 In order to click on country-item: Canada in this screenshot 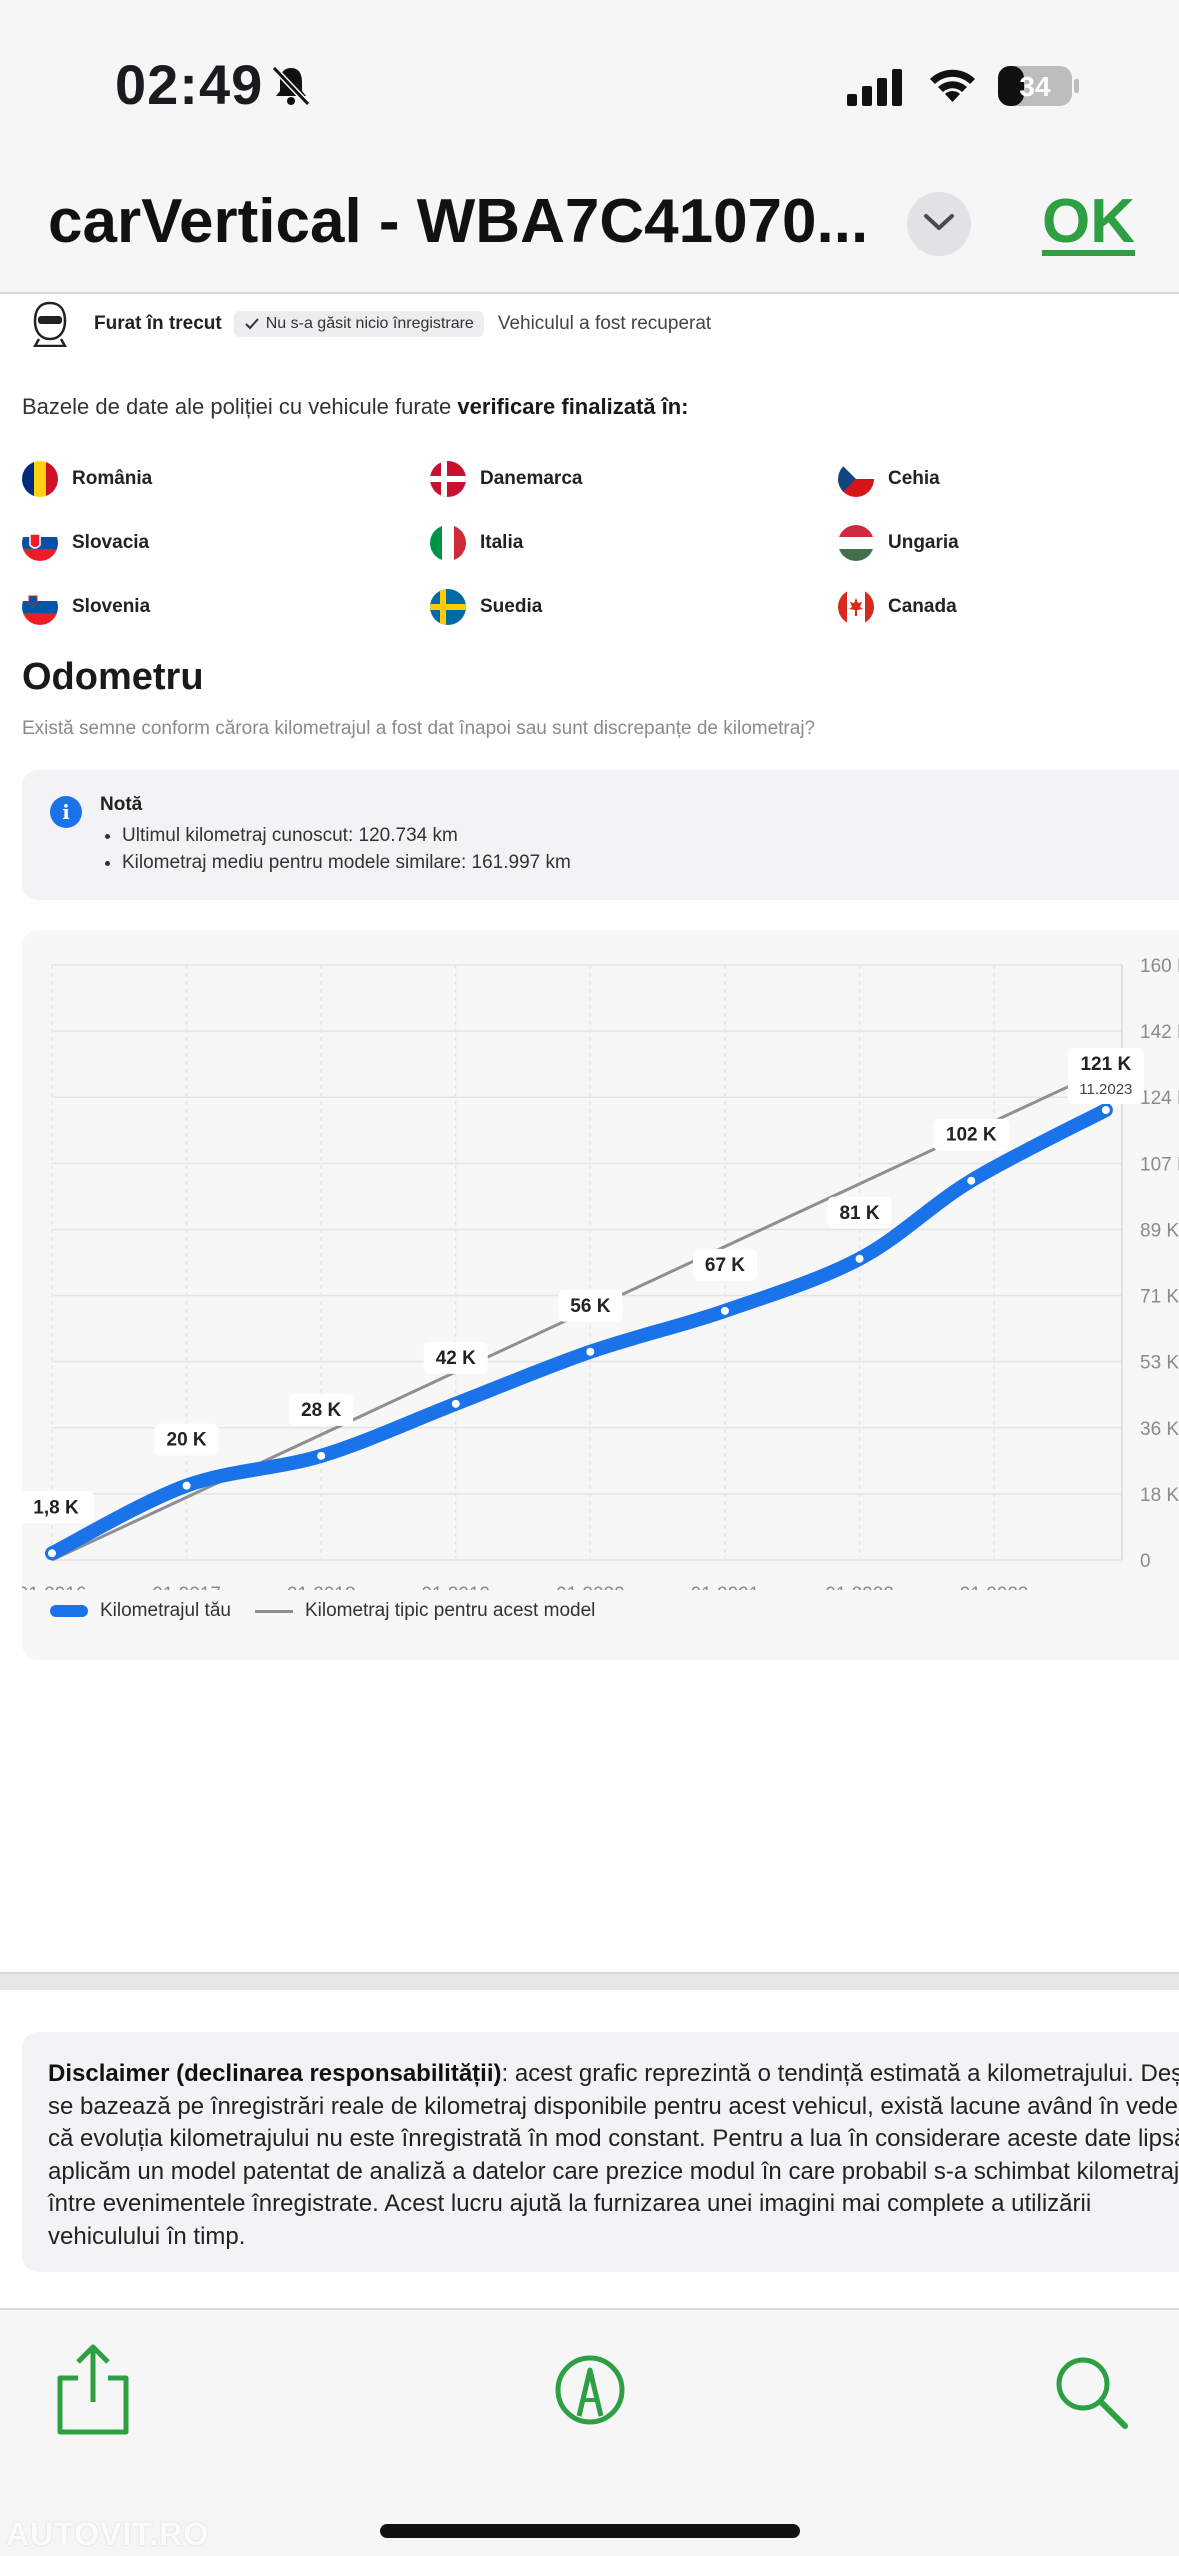, I will do `click(897, 607)`.